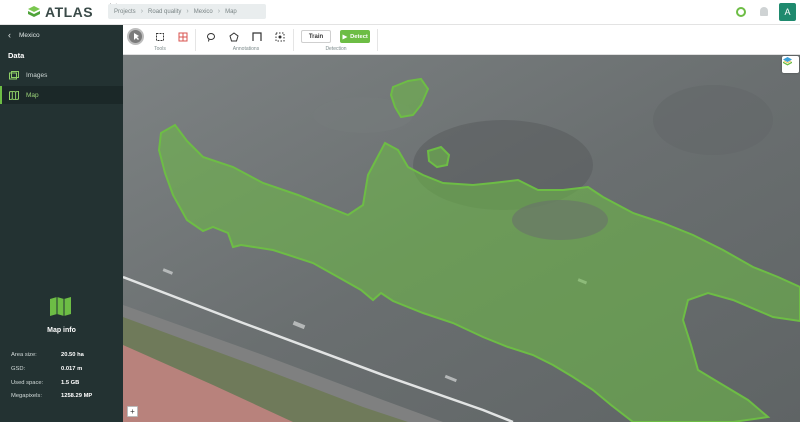 This screenshot has height=422, width=800. I want to click on info-row-megapixels: Megapixels: 1258.29 MP, so click(52, 396).